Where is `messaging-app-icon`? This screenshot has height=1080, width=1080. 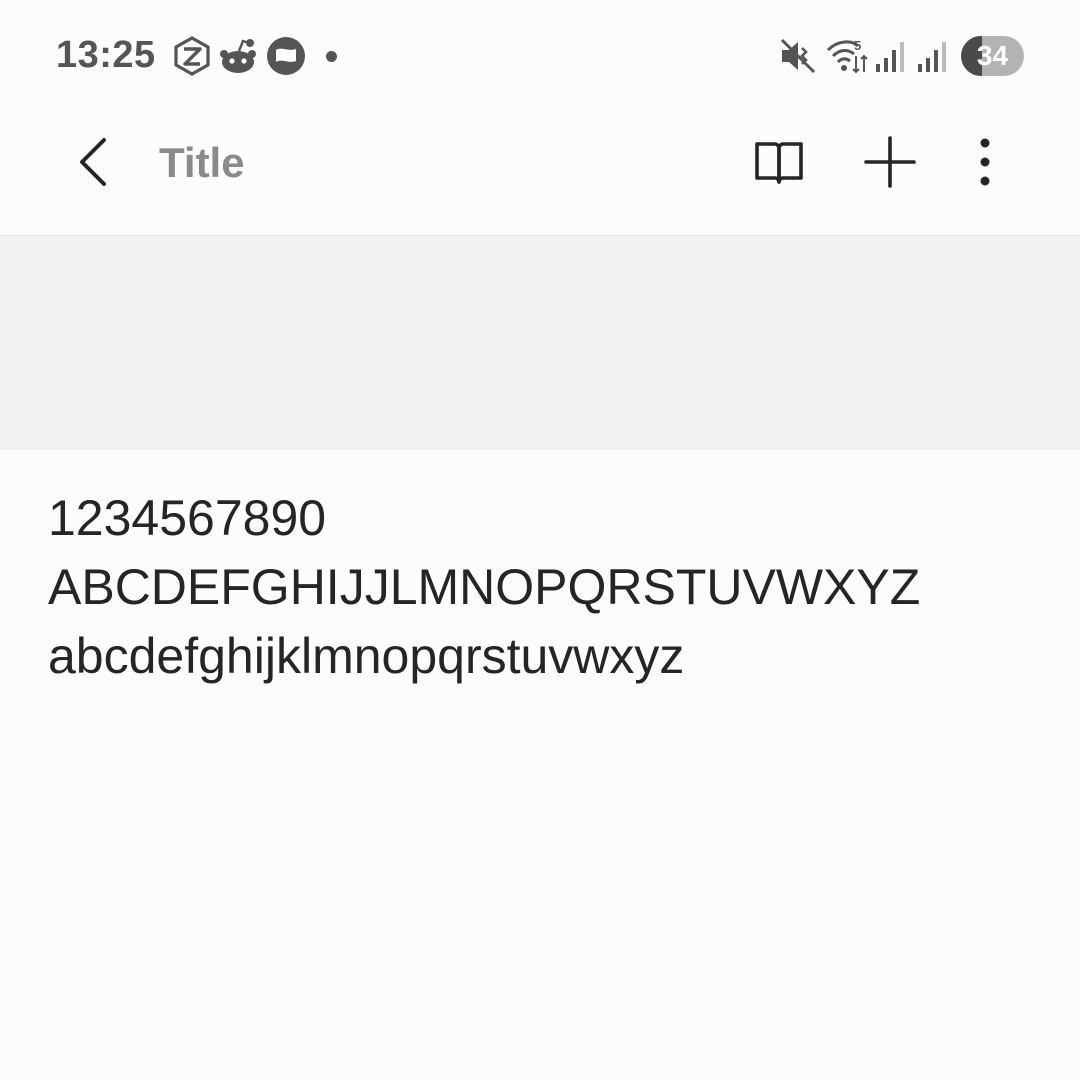
messaging-app-icon is located at coordinates (286, 56).